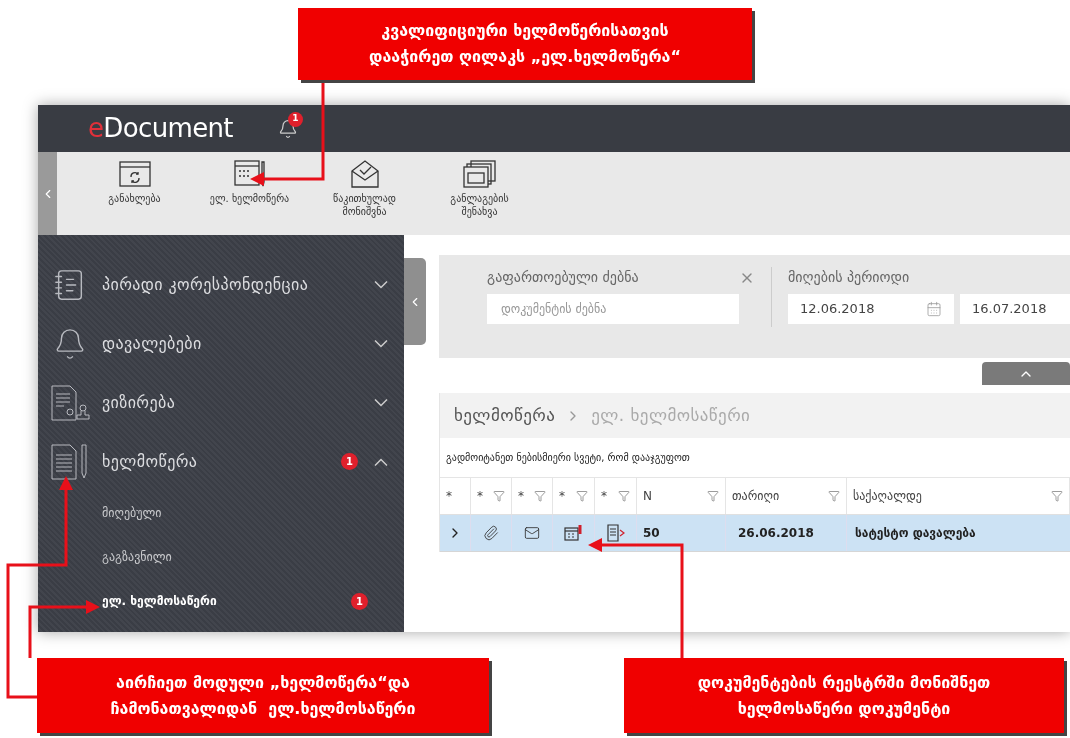  What do you see at coordinates (525, 57) in the screenshot?
I see `callout-text: დააჭირეთ ღილაკს „ელ.ხელმოწერა“` at bounding box center [525, 57].